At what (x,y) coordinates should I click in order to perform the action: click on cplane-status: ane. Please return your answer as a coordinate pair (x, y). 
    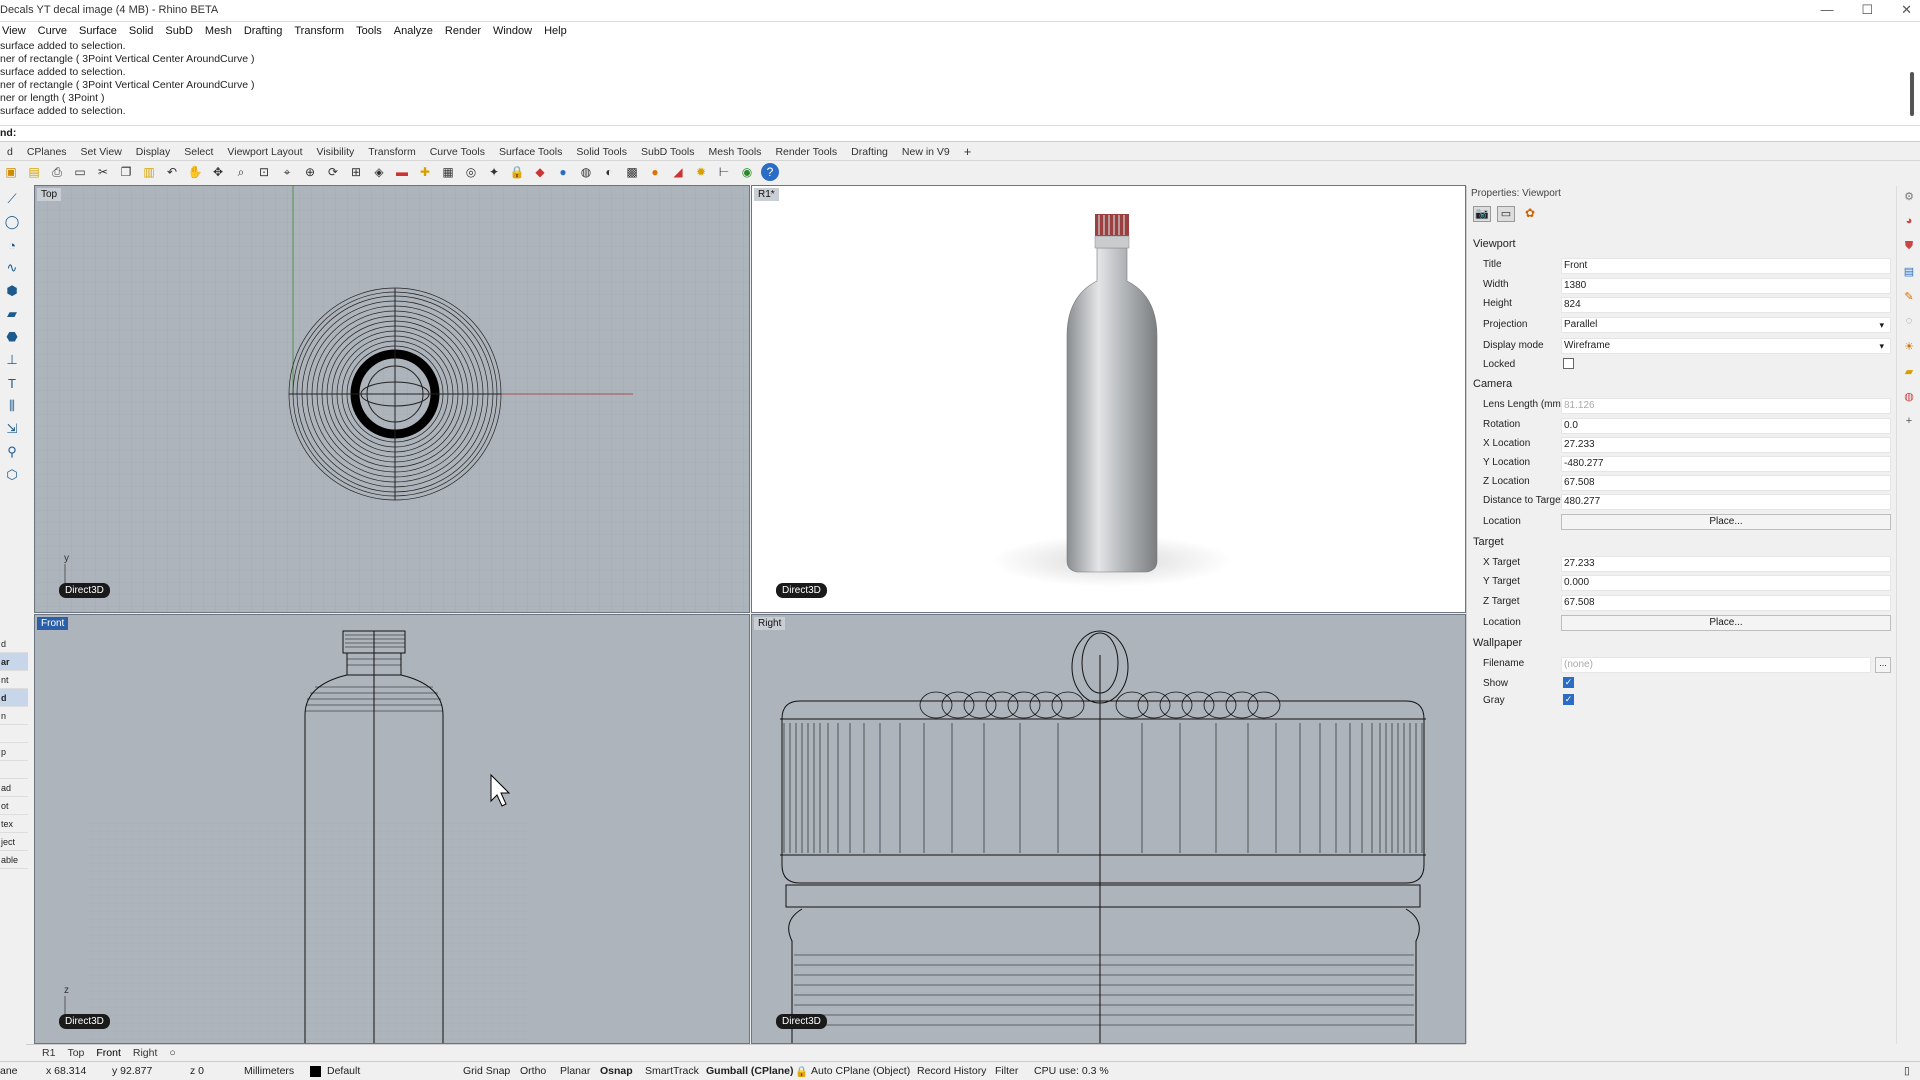
    Looking at the image, I should click on (9, 1071).